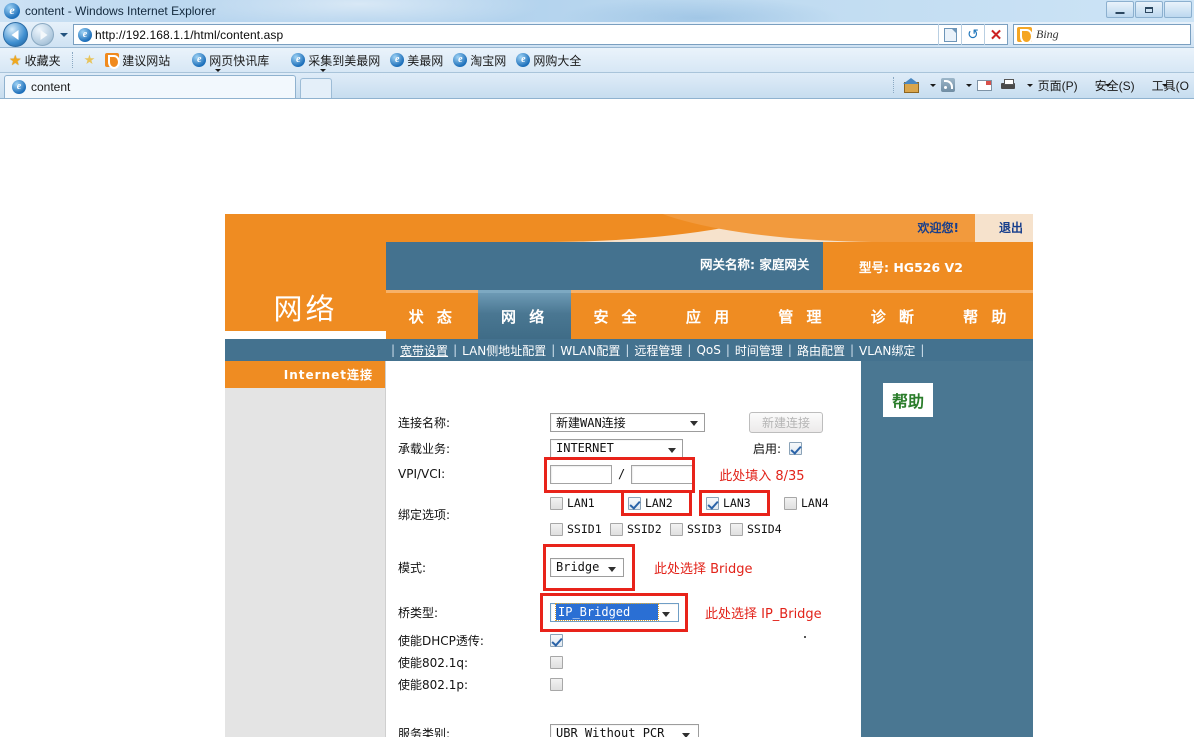 This screenshot has width=1194, height=737. I want to click on home-icon, so click(910, 85).